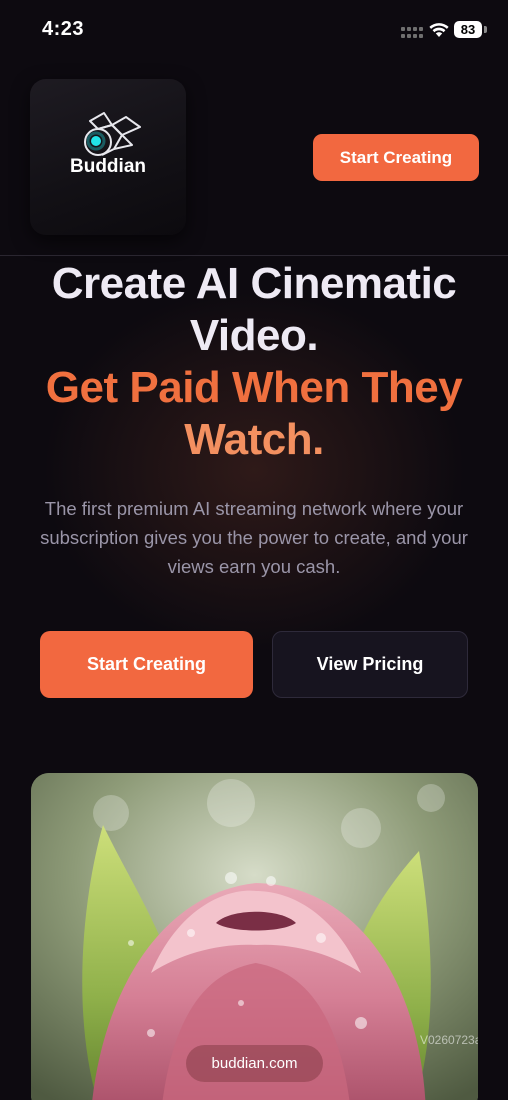 The image size is (508, 1100). What do you see at coordinates (254, 1063) in the screenshot?
I see `site-url-badge: buddian.com` at bounding box center [254, 1063].